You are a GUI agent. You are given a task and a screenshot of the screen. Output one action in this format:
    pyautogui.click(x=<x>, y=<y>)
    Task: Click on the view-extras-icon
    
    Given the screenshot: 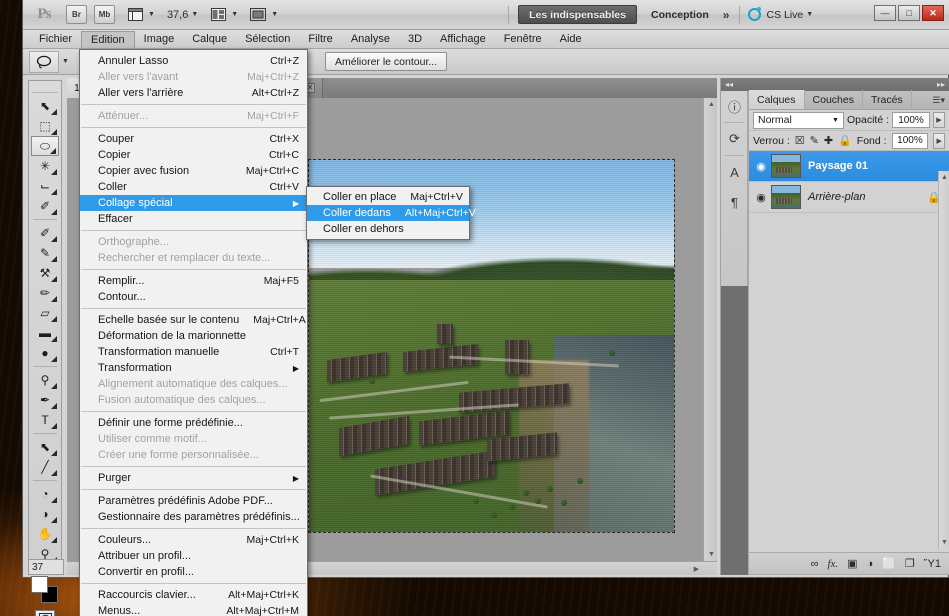 What is the action you would take?
    pyautogui.click(x=135, y=14)
    